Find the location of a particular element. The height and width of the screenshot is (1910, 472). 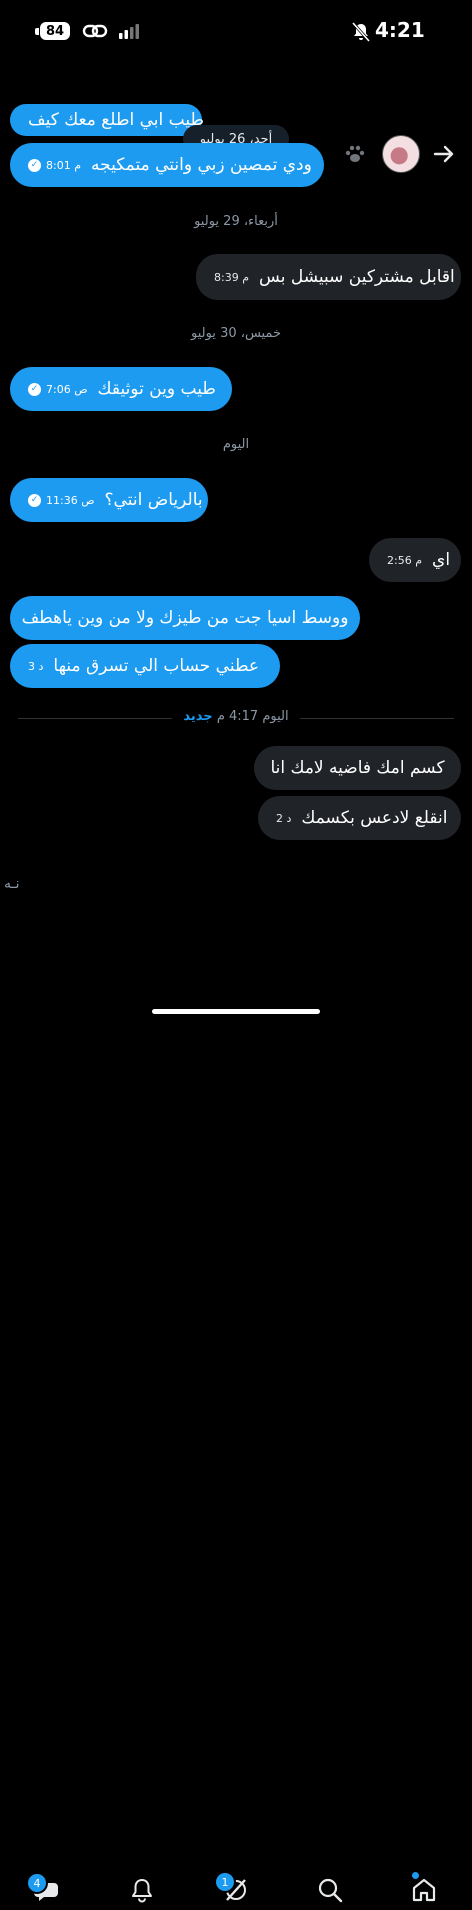

nav-notifications is located at coordinates (142, 1890).